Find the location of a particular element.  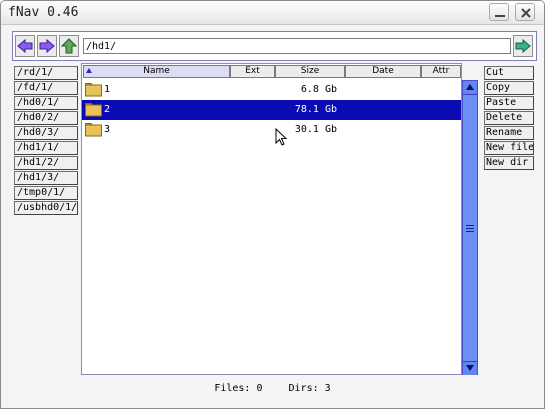

ext-column-header: Ext is located at coordinates (252, 71).